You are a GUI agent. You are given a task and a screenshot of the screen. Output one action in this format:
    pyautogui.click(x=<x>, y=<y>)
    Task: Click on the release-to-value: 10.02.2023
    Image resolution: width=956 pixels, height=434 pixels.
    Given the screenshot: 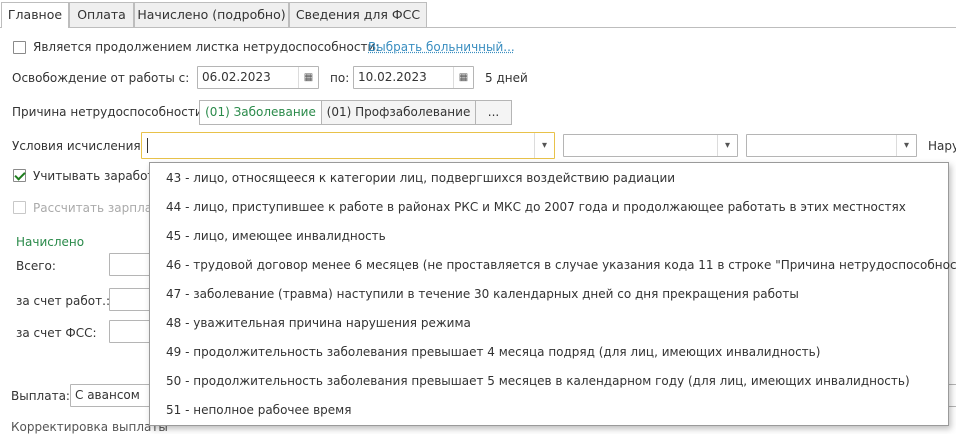 What is the action you would take?
    pyautogui.click(x=392, y=77)
    